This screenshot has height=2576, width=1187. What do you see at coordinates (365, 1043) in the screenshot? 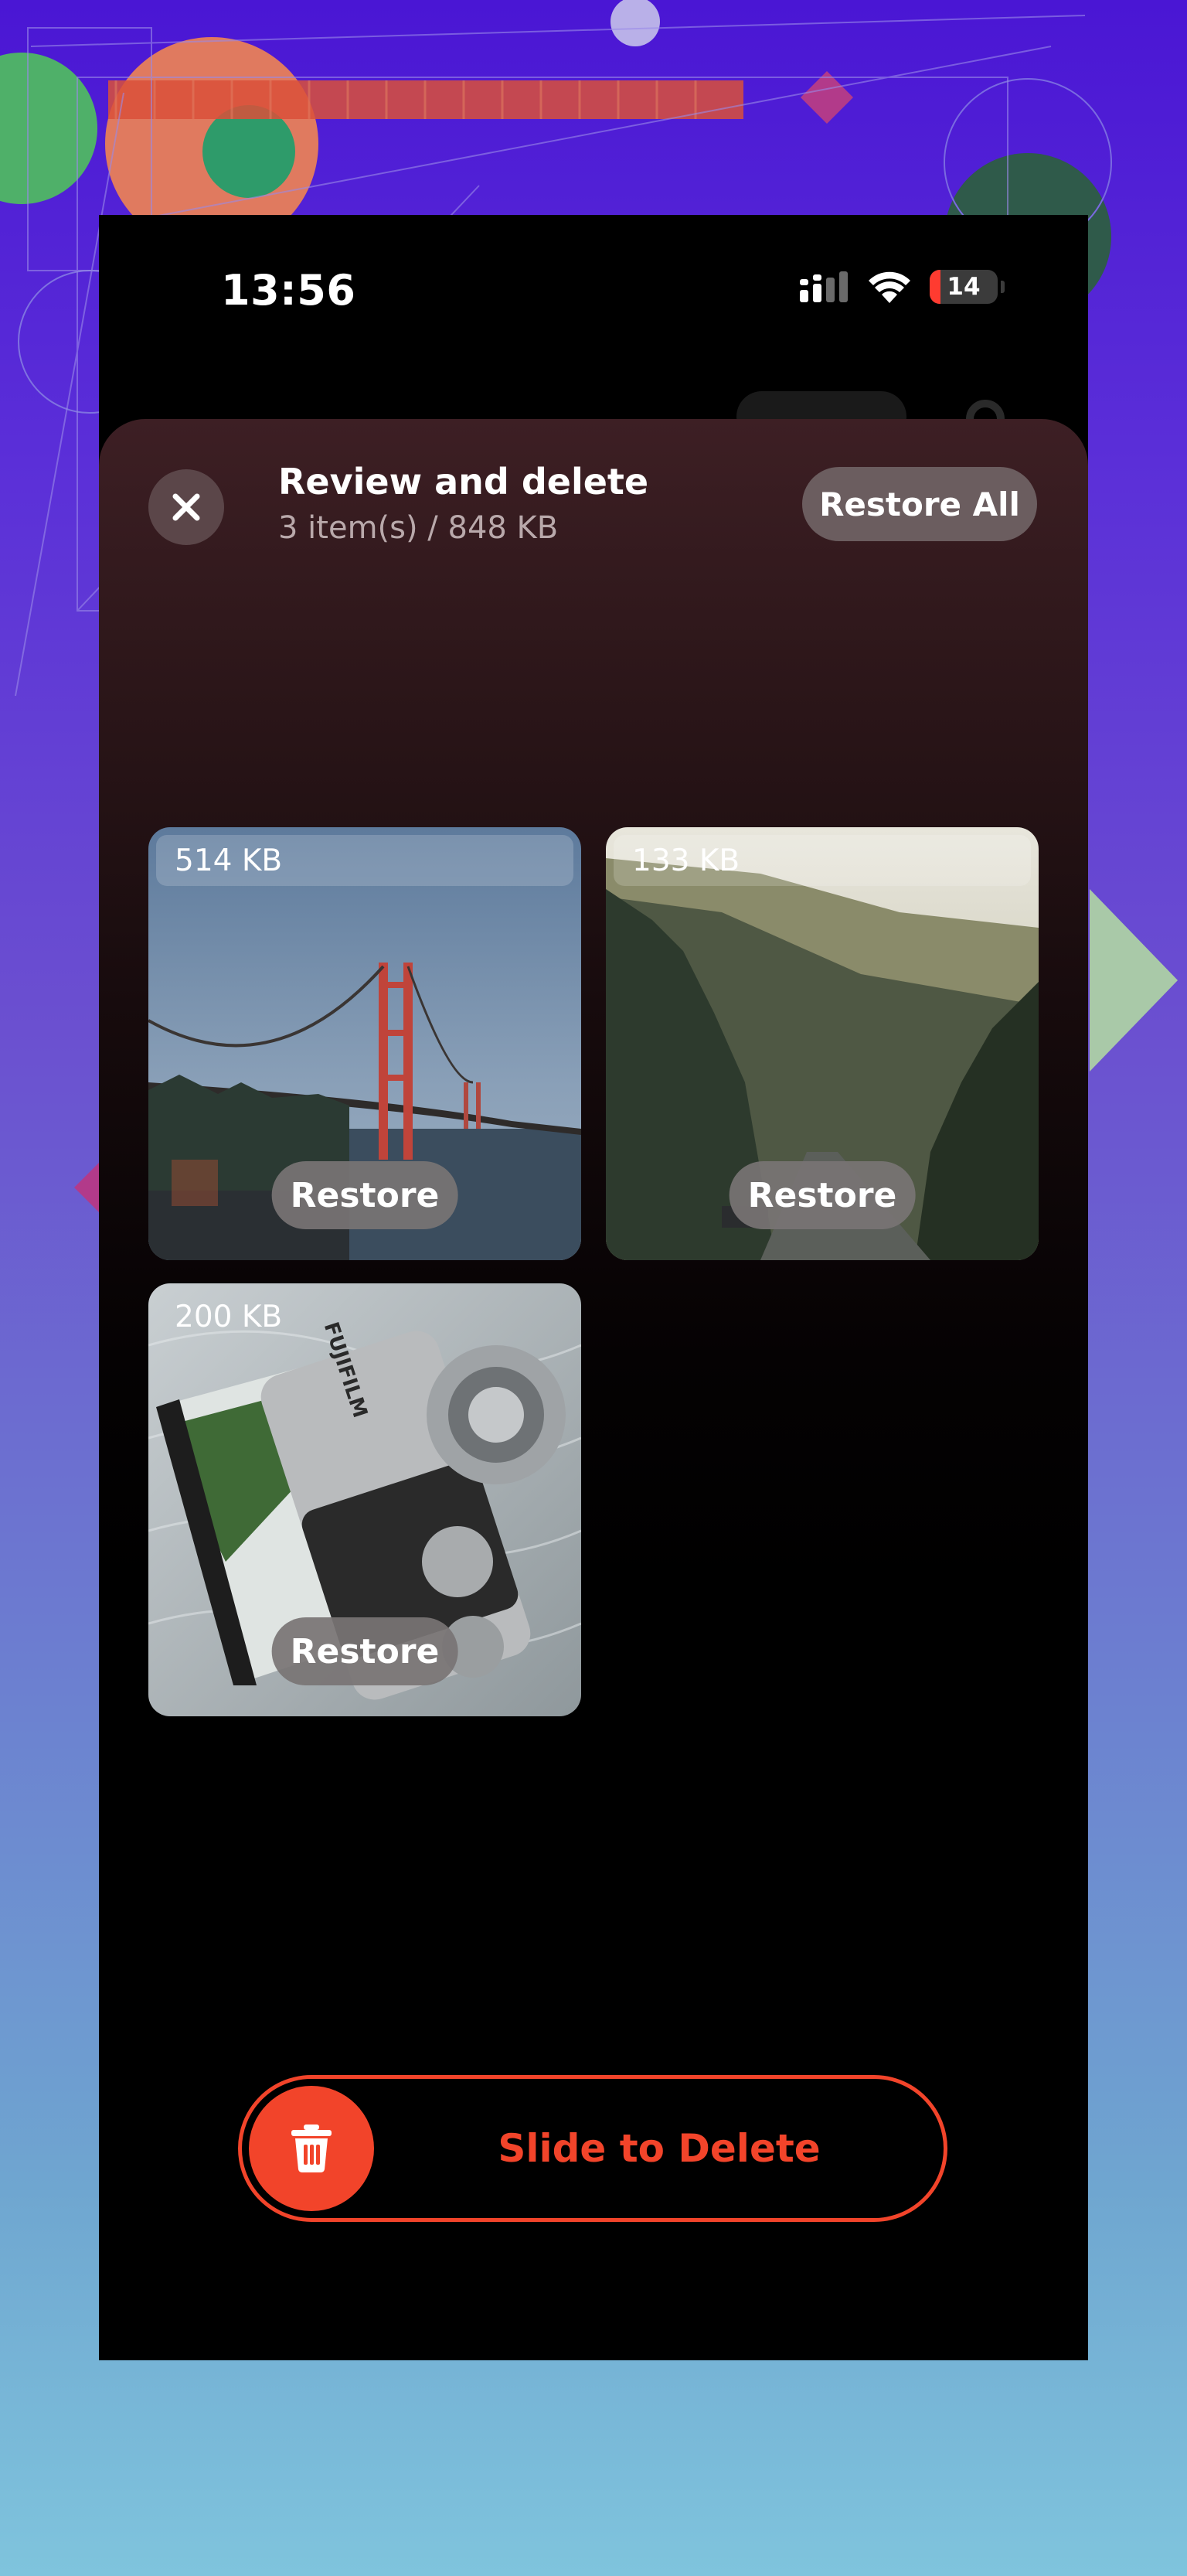
I see `photo-tile: 514 KB Restore` at bounding box center [365, 1043].